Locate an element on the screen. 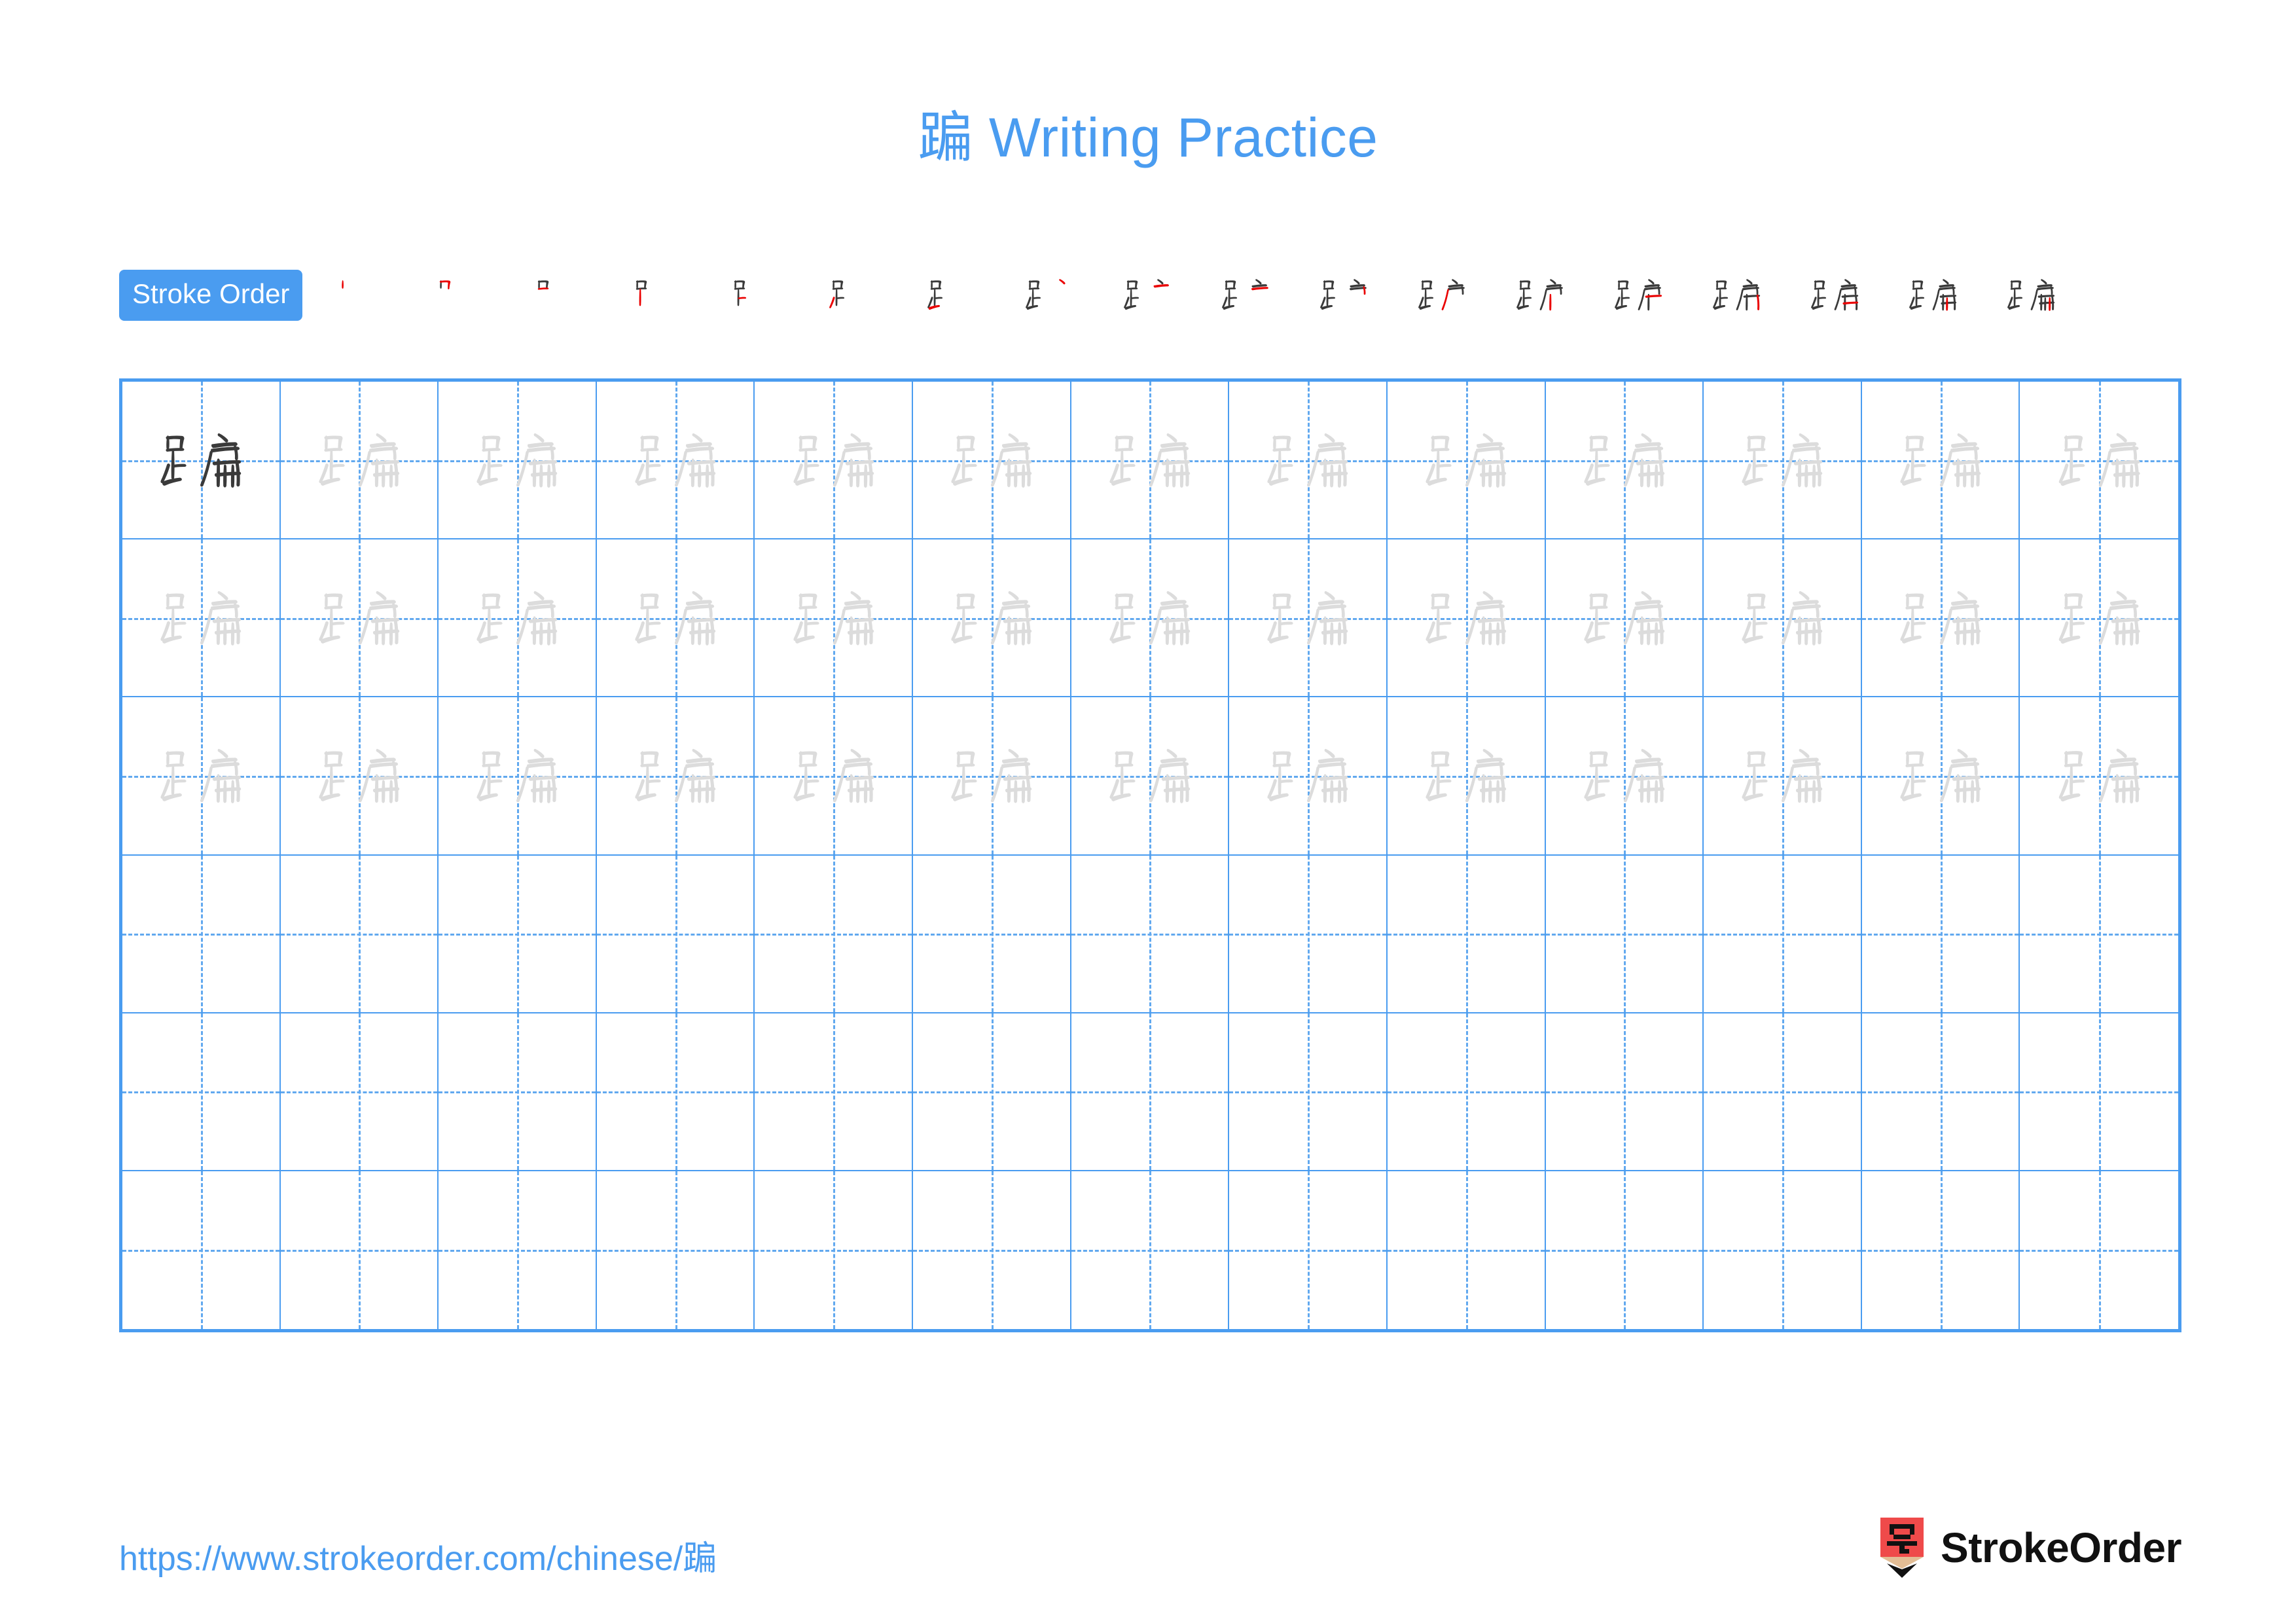 The image size is (2296, 1623). practice-cell-r5-c7 is located at coordinates (1150, 1092).